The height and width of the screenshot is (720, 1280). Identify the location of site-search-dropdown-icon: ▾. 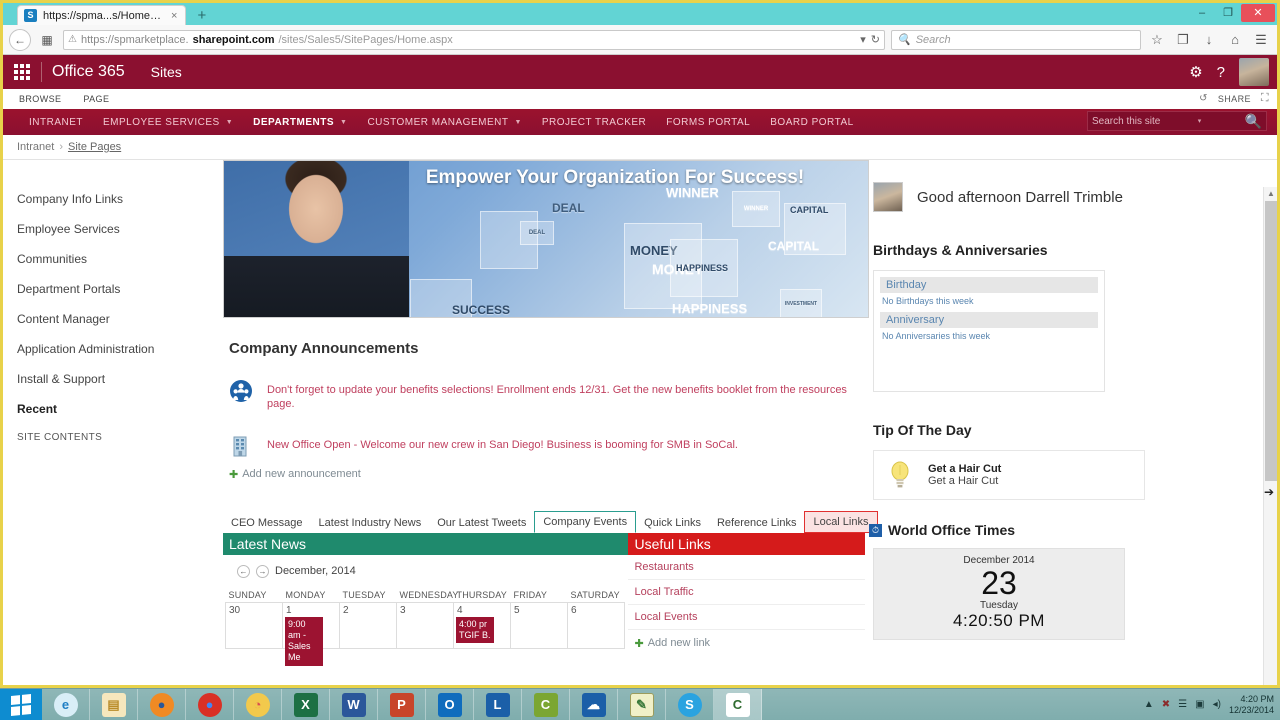
(1200, 121).